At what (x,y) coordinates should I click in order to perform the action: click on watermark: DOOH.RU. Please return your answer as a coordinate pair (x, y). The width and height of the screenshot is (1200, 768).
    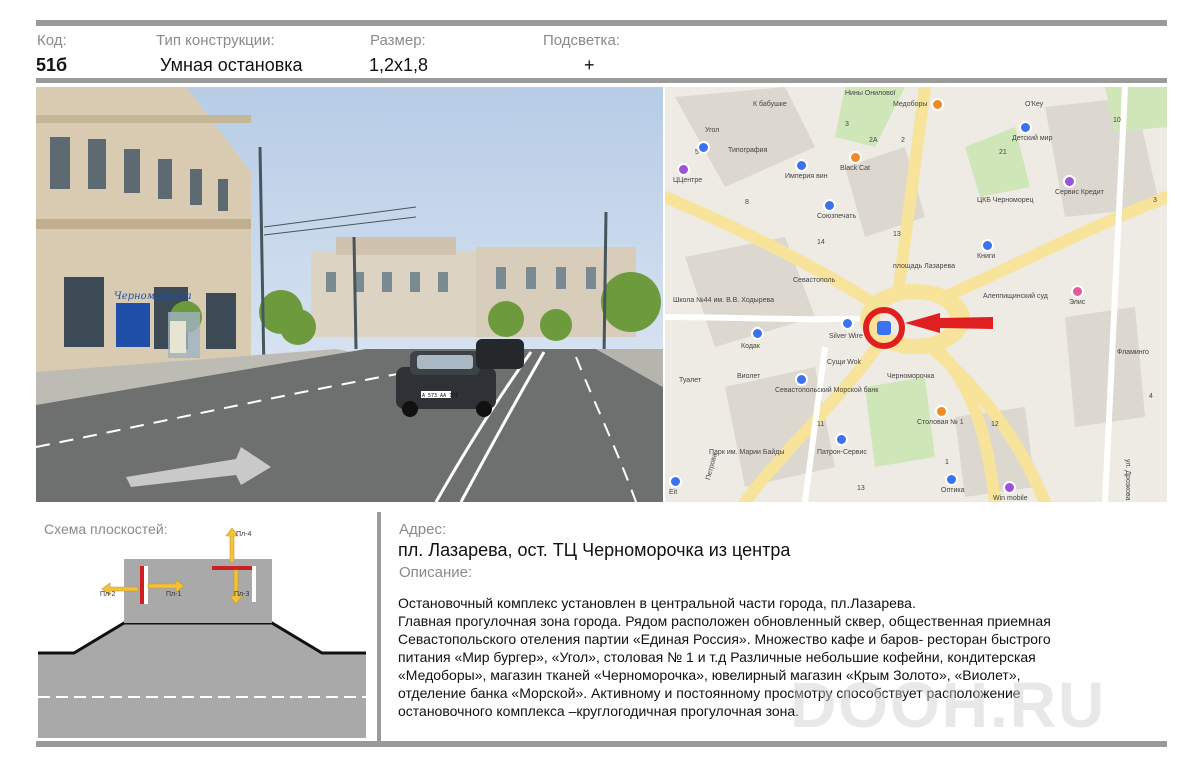
    Looking at the image, I should click on (948, 705).